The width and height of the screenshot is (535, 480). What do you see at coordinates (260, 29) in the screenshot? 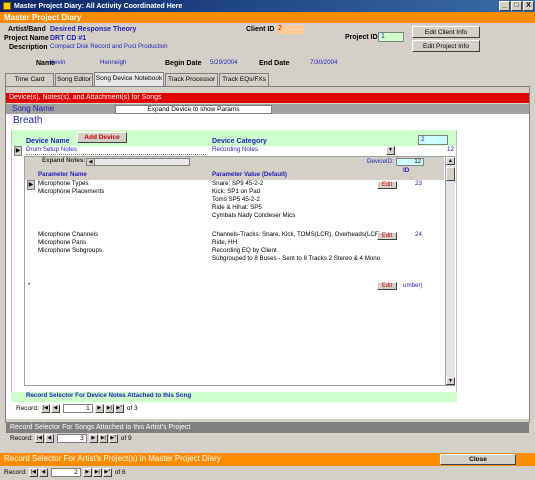
I see `client-id-label: Client ID` at bounding box center [260, 29].